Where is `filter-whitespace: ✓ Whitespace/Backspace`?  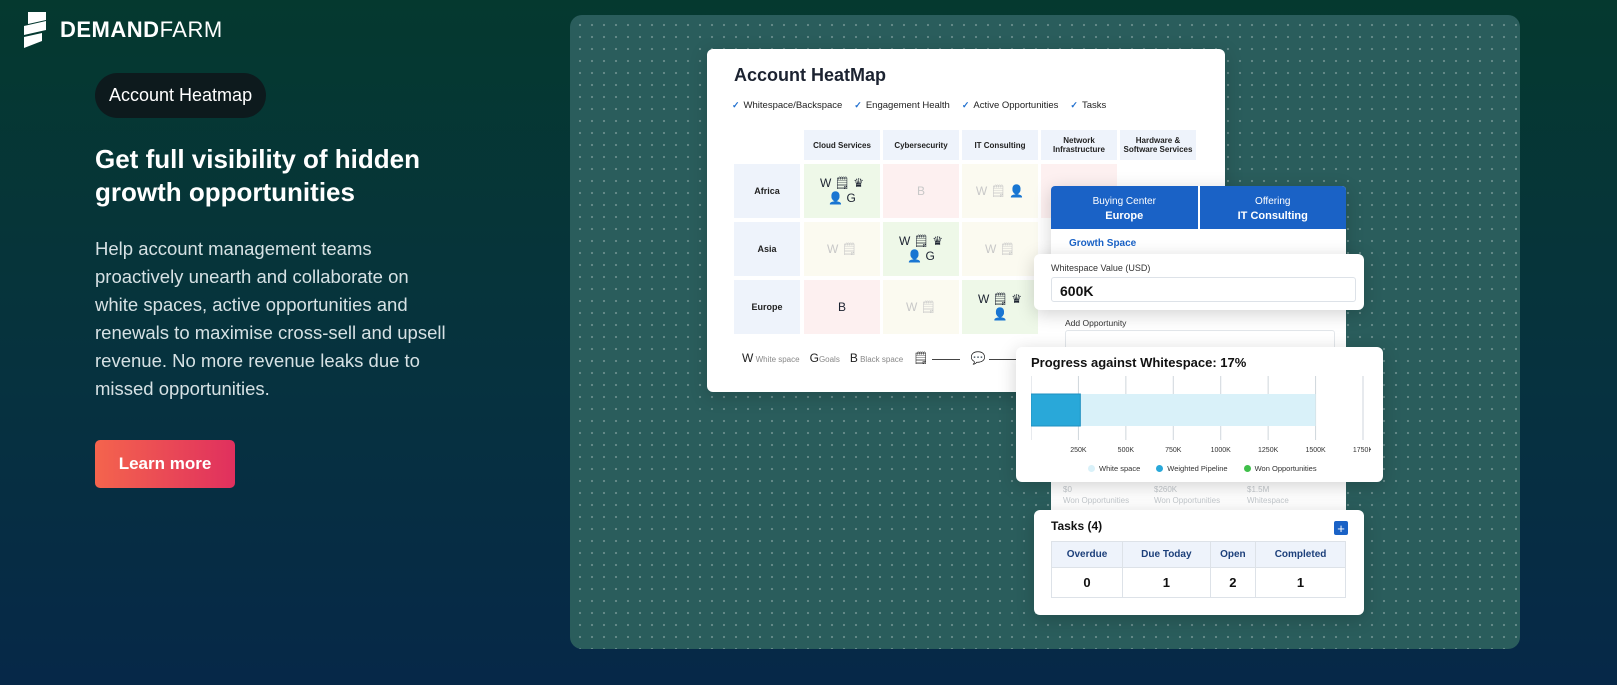 filter-whitespace: ✓ Whitespace/Backspace is located at coordinates (787, 105).